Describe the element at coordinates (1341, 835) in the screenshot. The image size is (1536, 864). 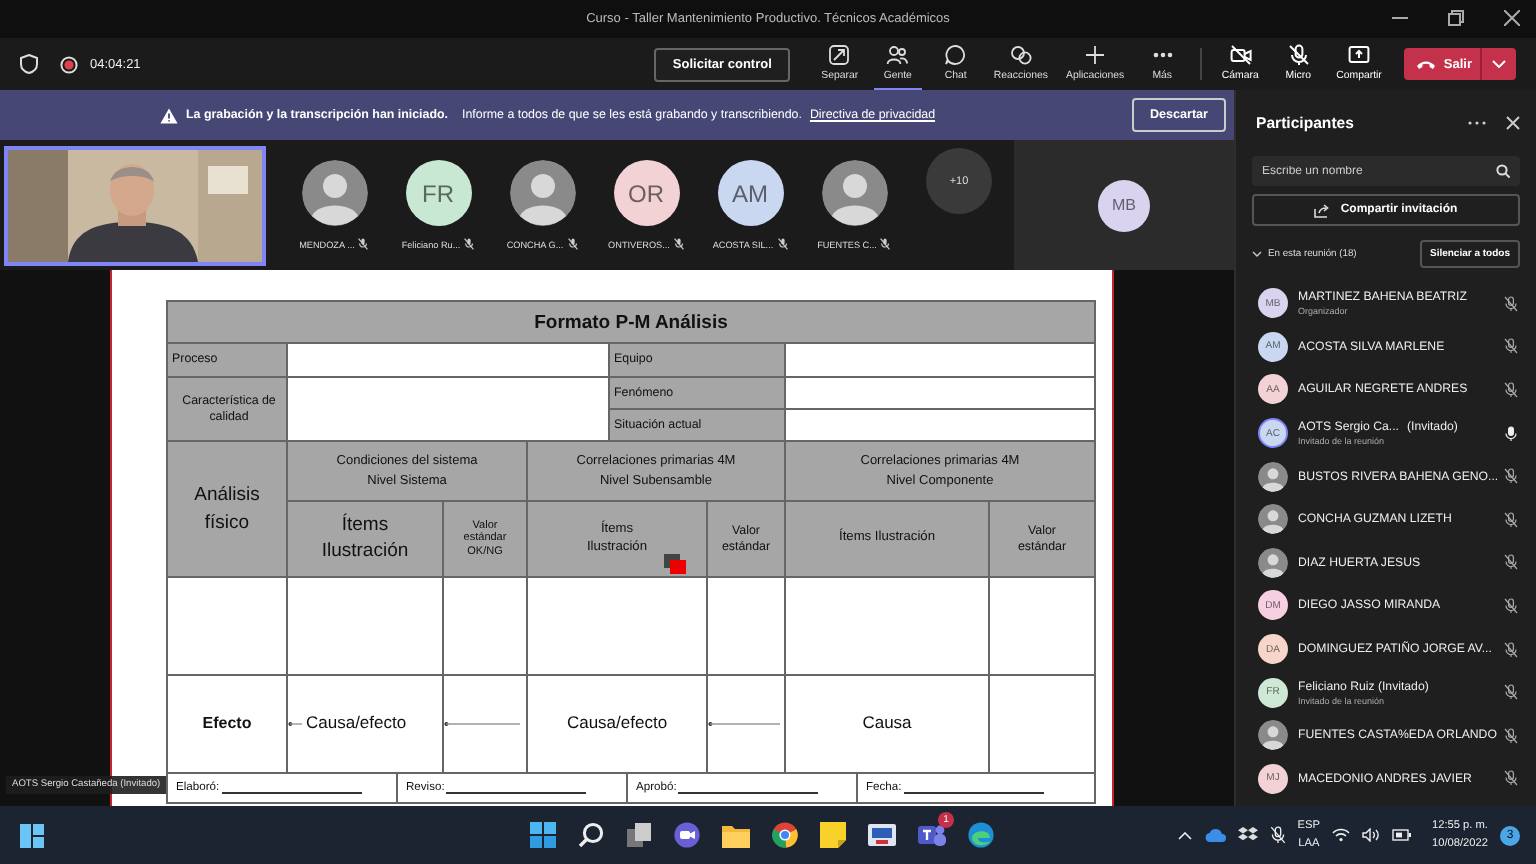
I see `wifi-icon` at that location.